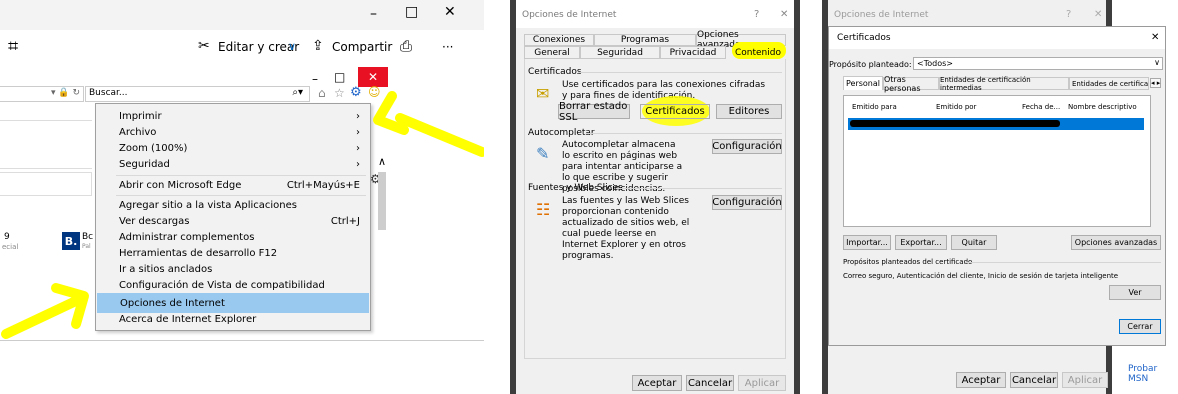 The height and width of the screenshot is (394, 1178). I want to click on publishers-button: Editores, so click(749, 111).